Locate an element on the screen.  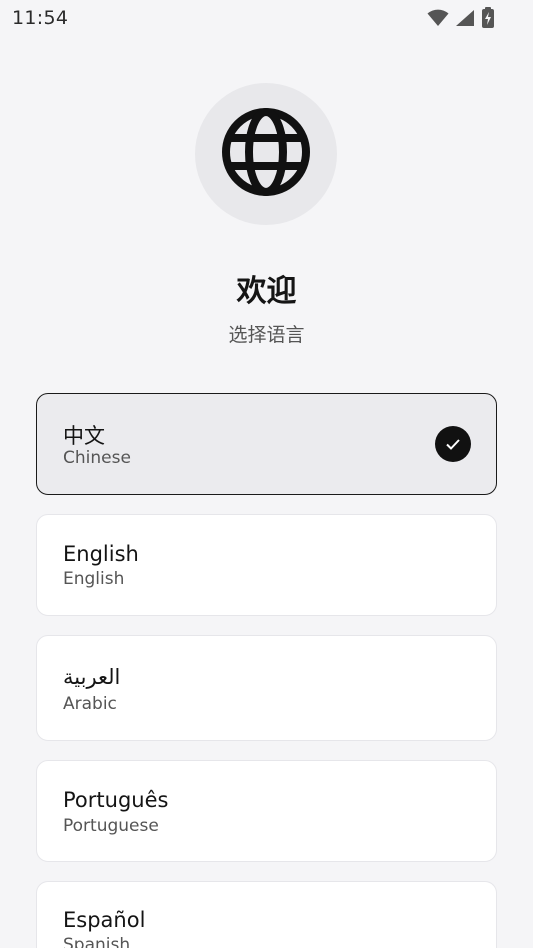
language-option-spanish: Español Spanish is located at coordinates (266, 914).